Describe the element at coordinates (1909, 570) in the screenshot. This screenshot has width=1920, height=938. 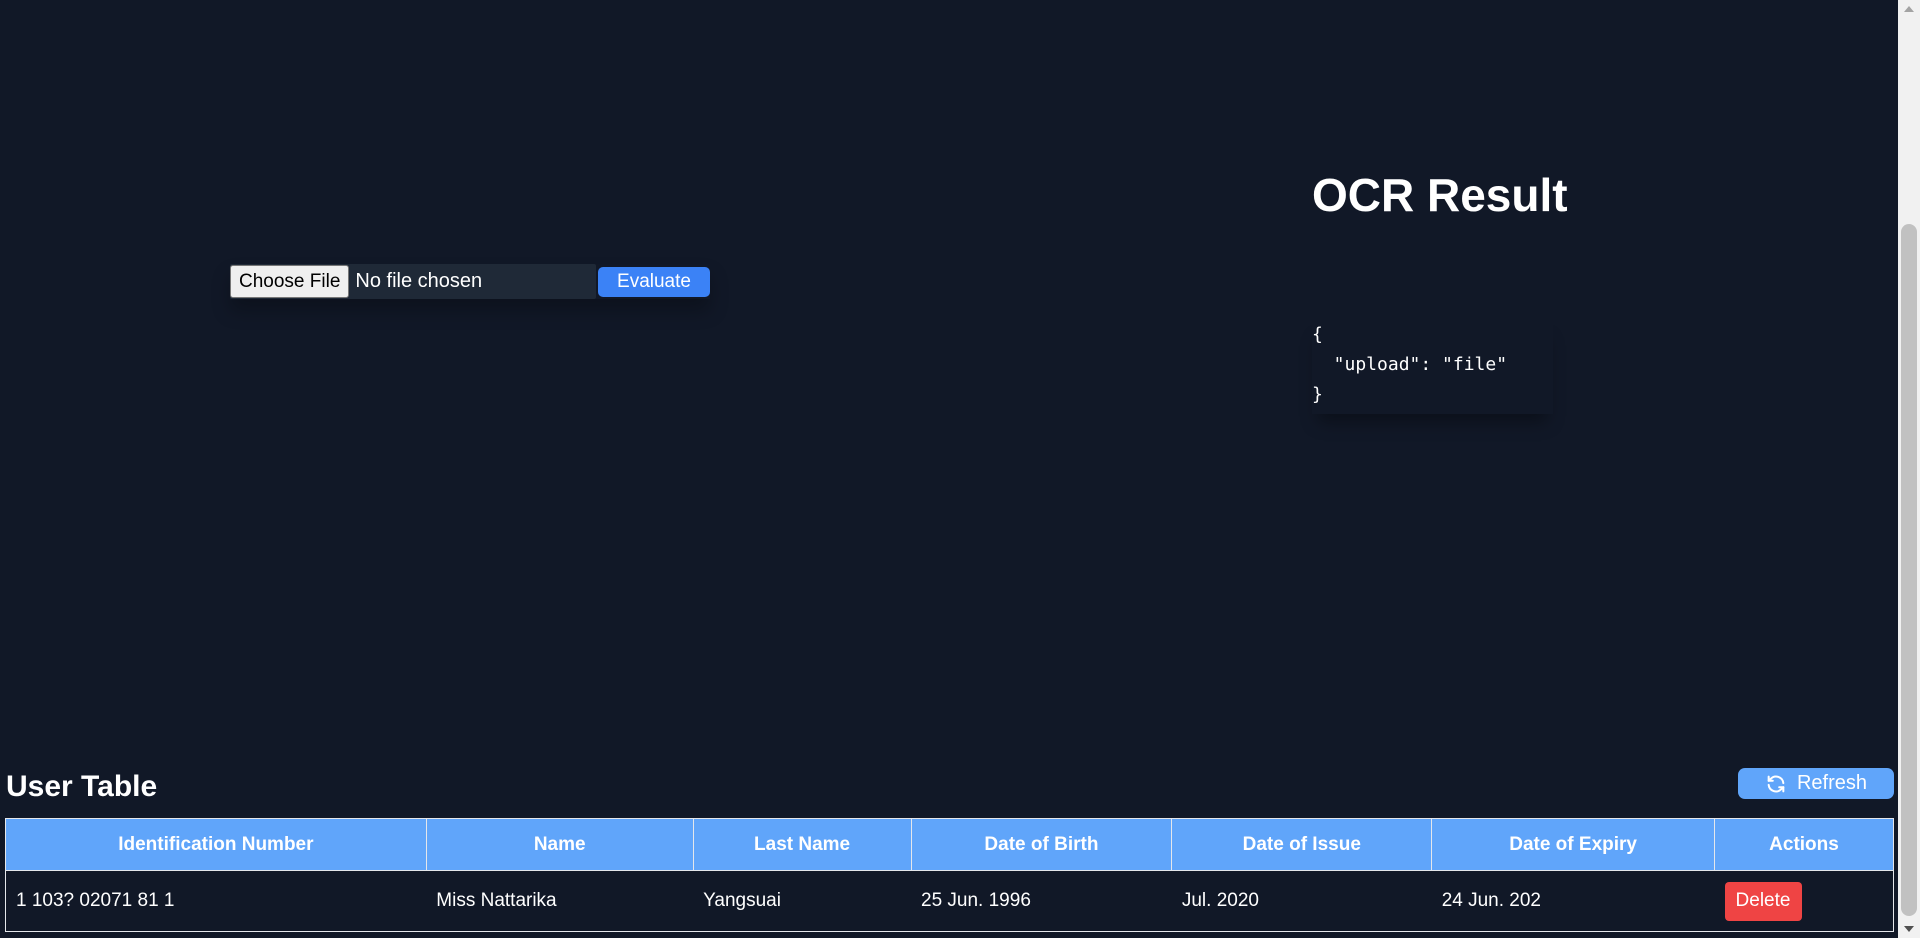
I see `scroll-thumb` at that location.